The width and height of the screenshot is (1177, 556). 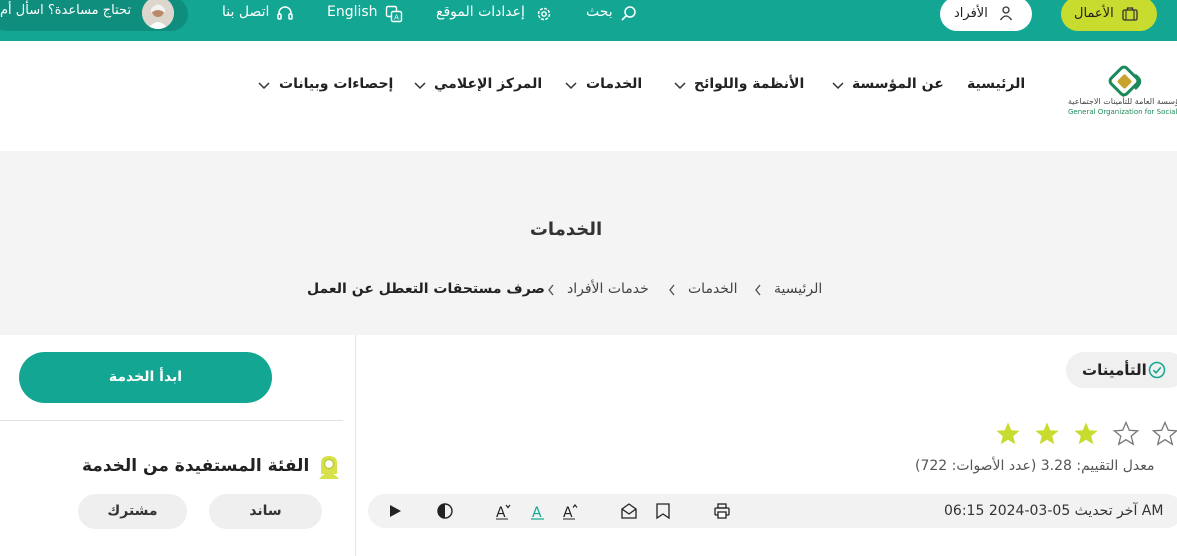 What do you see at coordinates (1130, 14) in the screenshot?
I see `briefcase-icon` at bounding box center [1130, 14].